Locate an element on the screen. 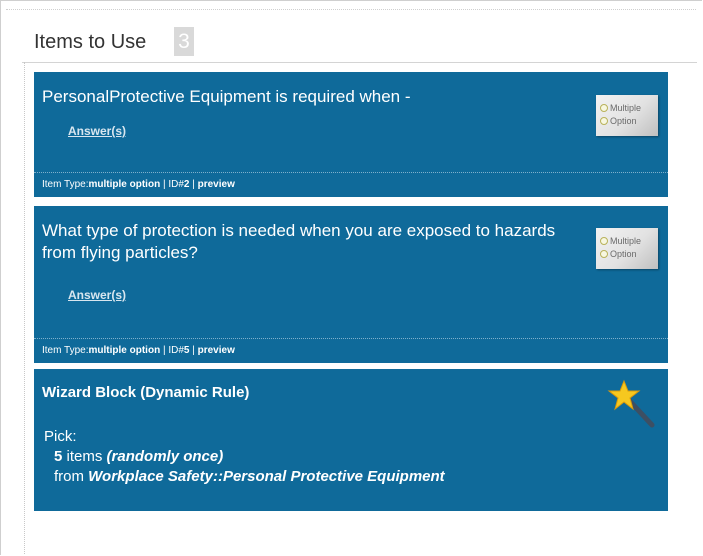  pick-mode: (randomly once) is located at coordinates (165, 456).